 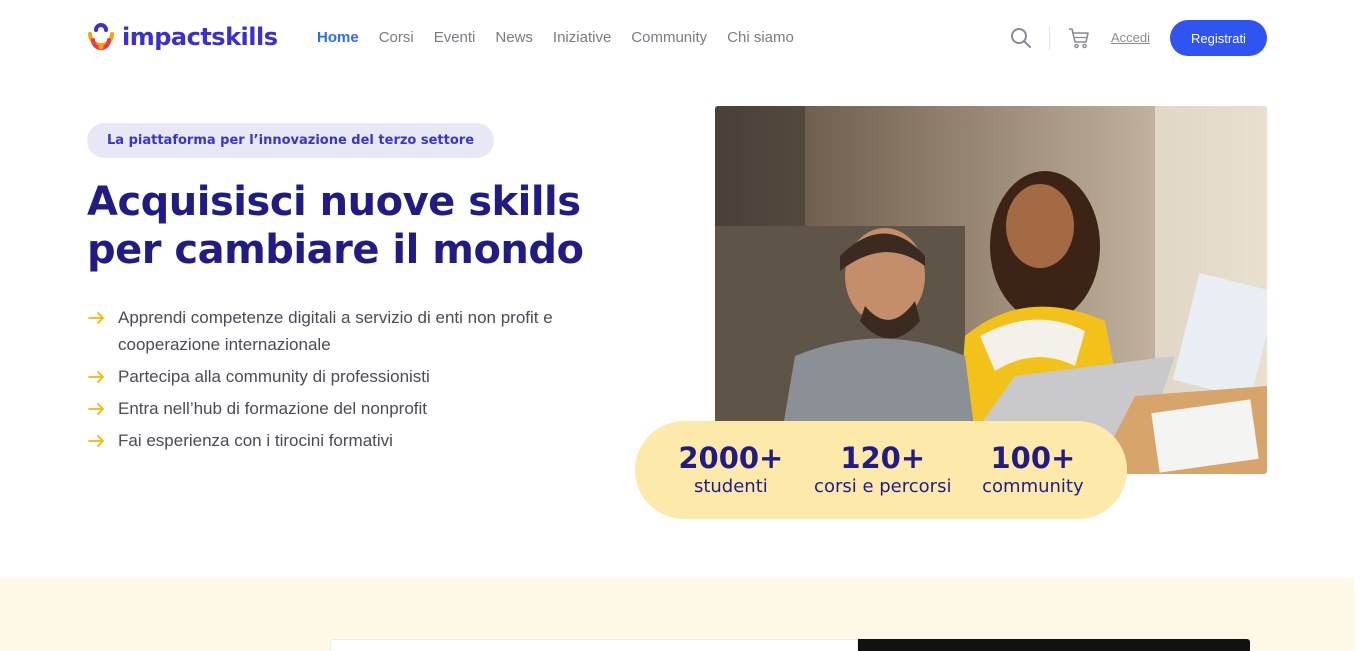 I want to click on benefit-text: Fai esperienza con i tirocini formativi, so click(x=255, y=440).